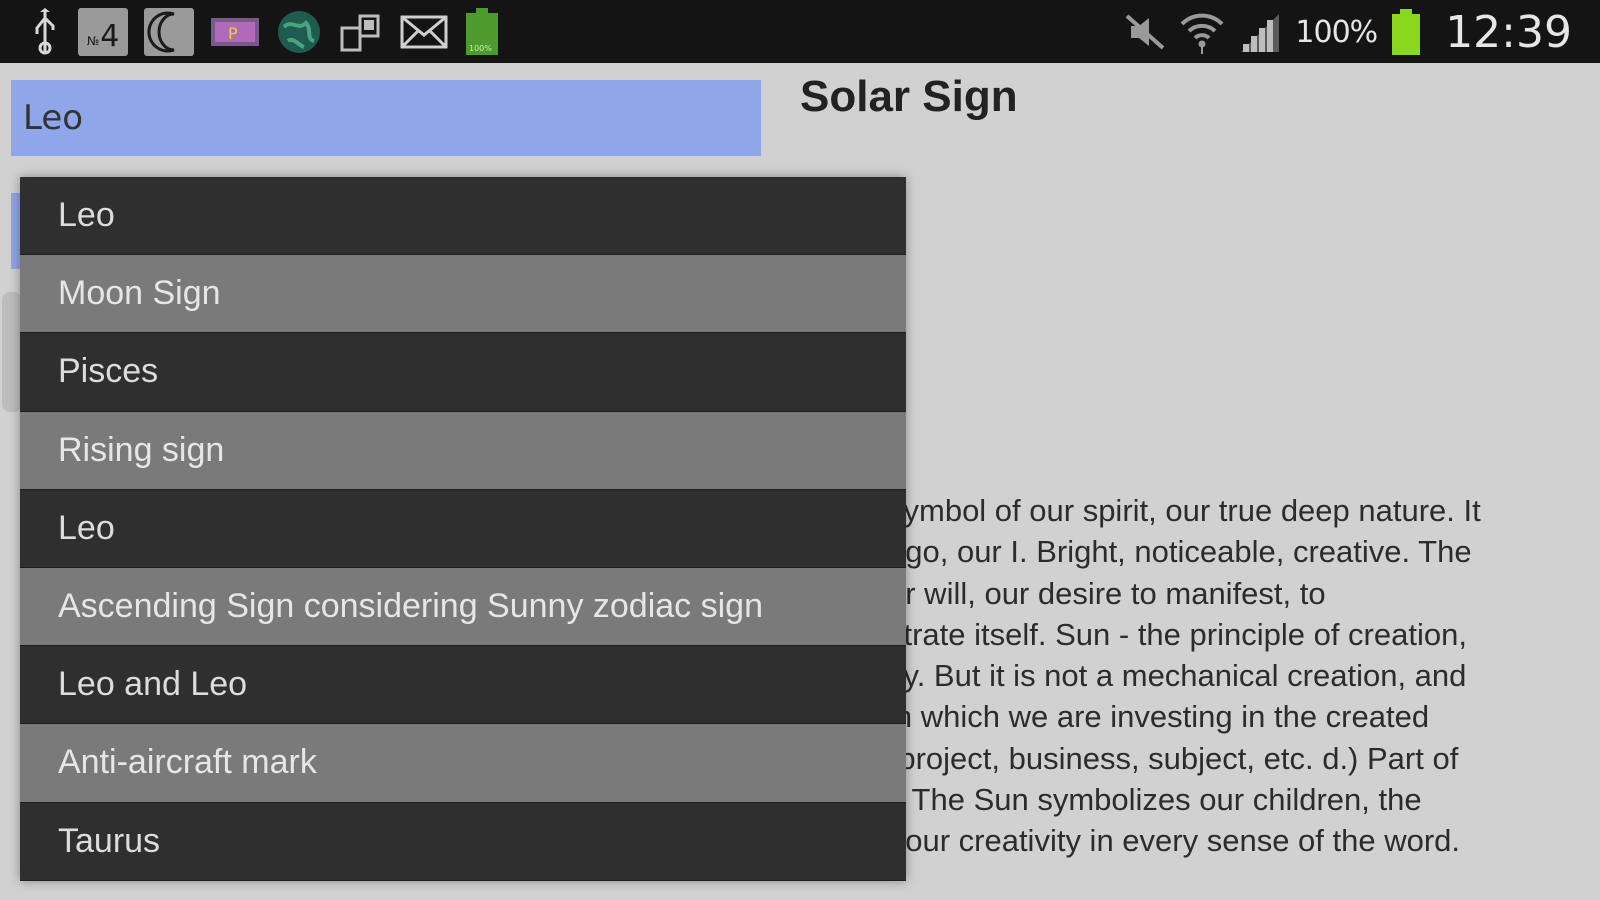 This screenshot has height=900, width=1600. I want to click on battery-icon, so click(1406, 32).